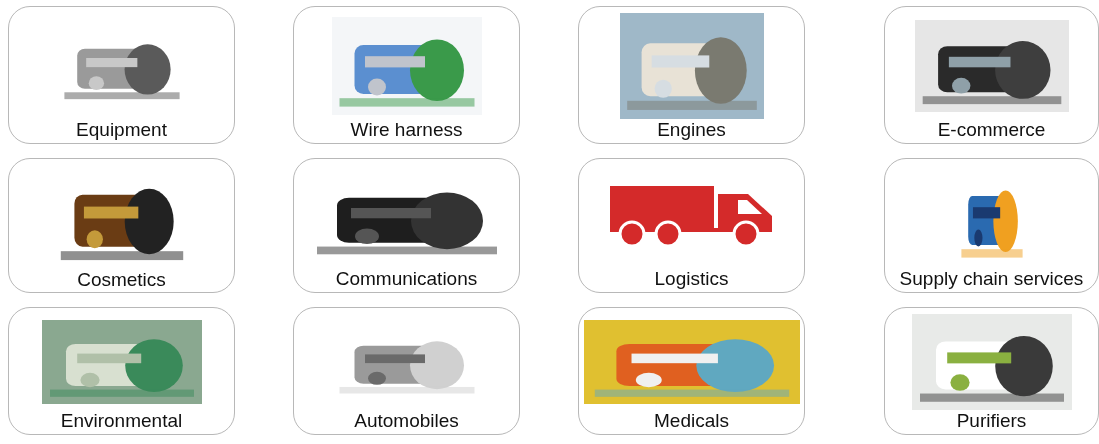 This screenshot has height=444, width=1099. Describe the element at coordinates (991, 75) in the screenshot. I see `card-background: E-commerce` at that location.